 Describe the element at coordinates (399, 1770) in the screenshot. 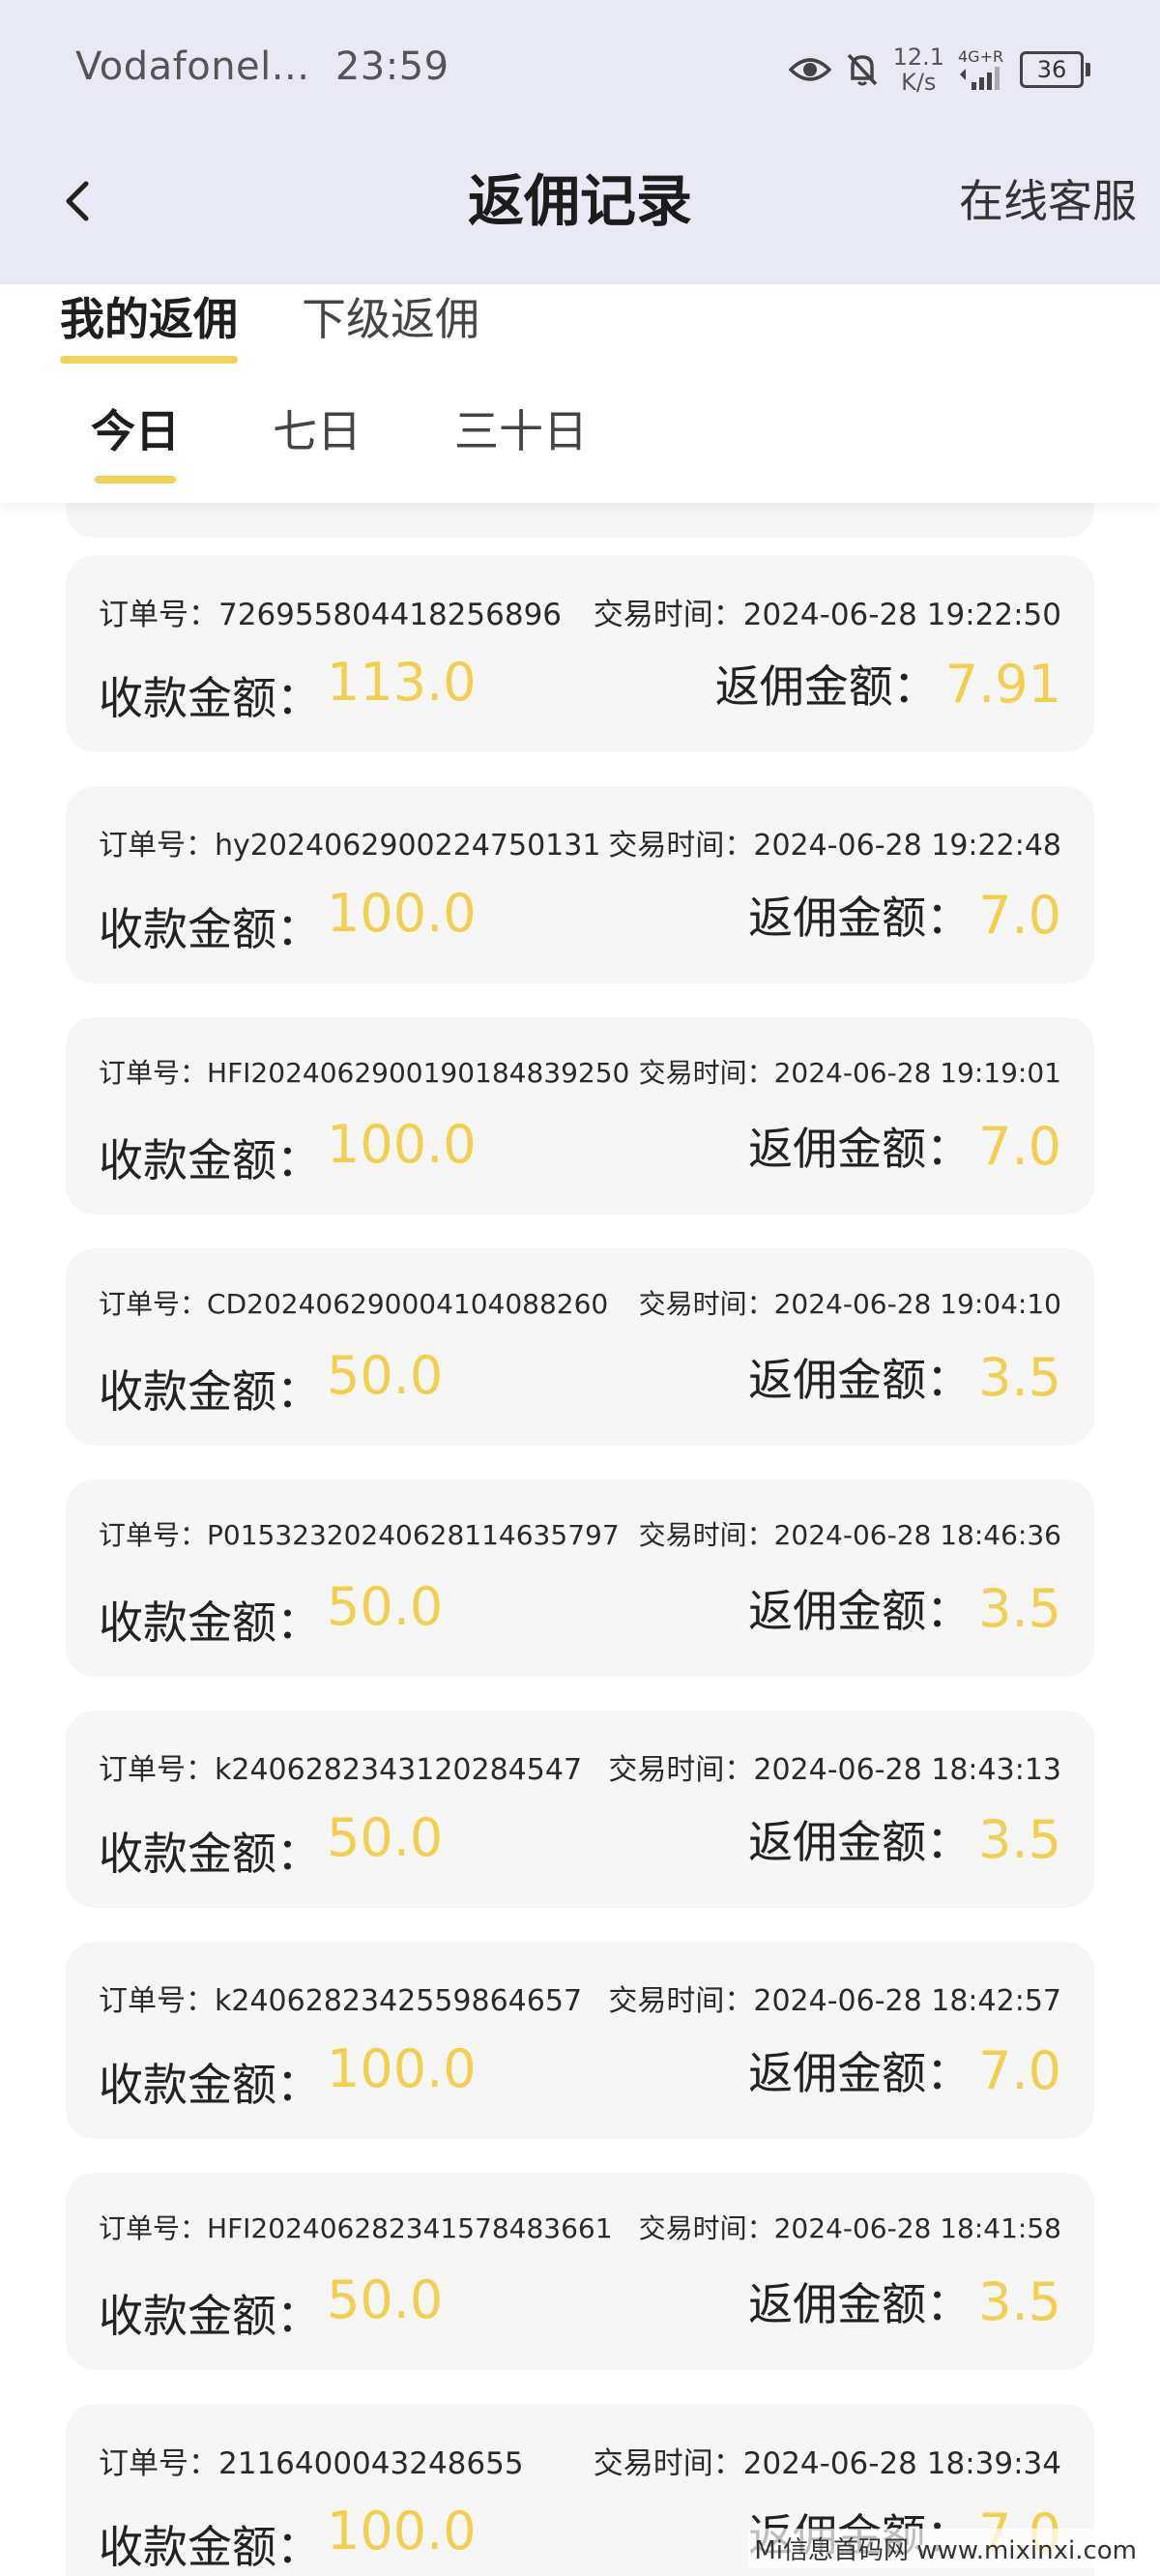

I see `order-value: k2406282343120284547` at that location.